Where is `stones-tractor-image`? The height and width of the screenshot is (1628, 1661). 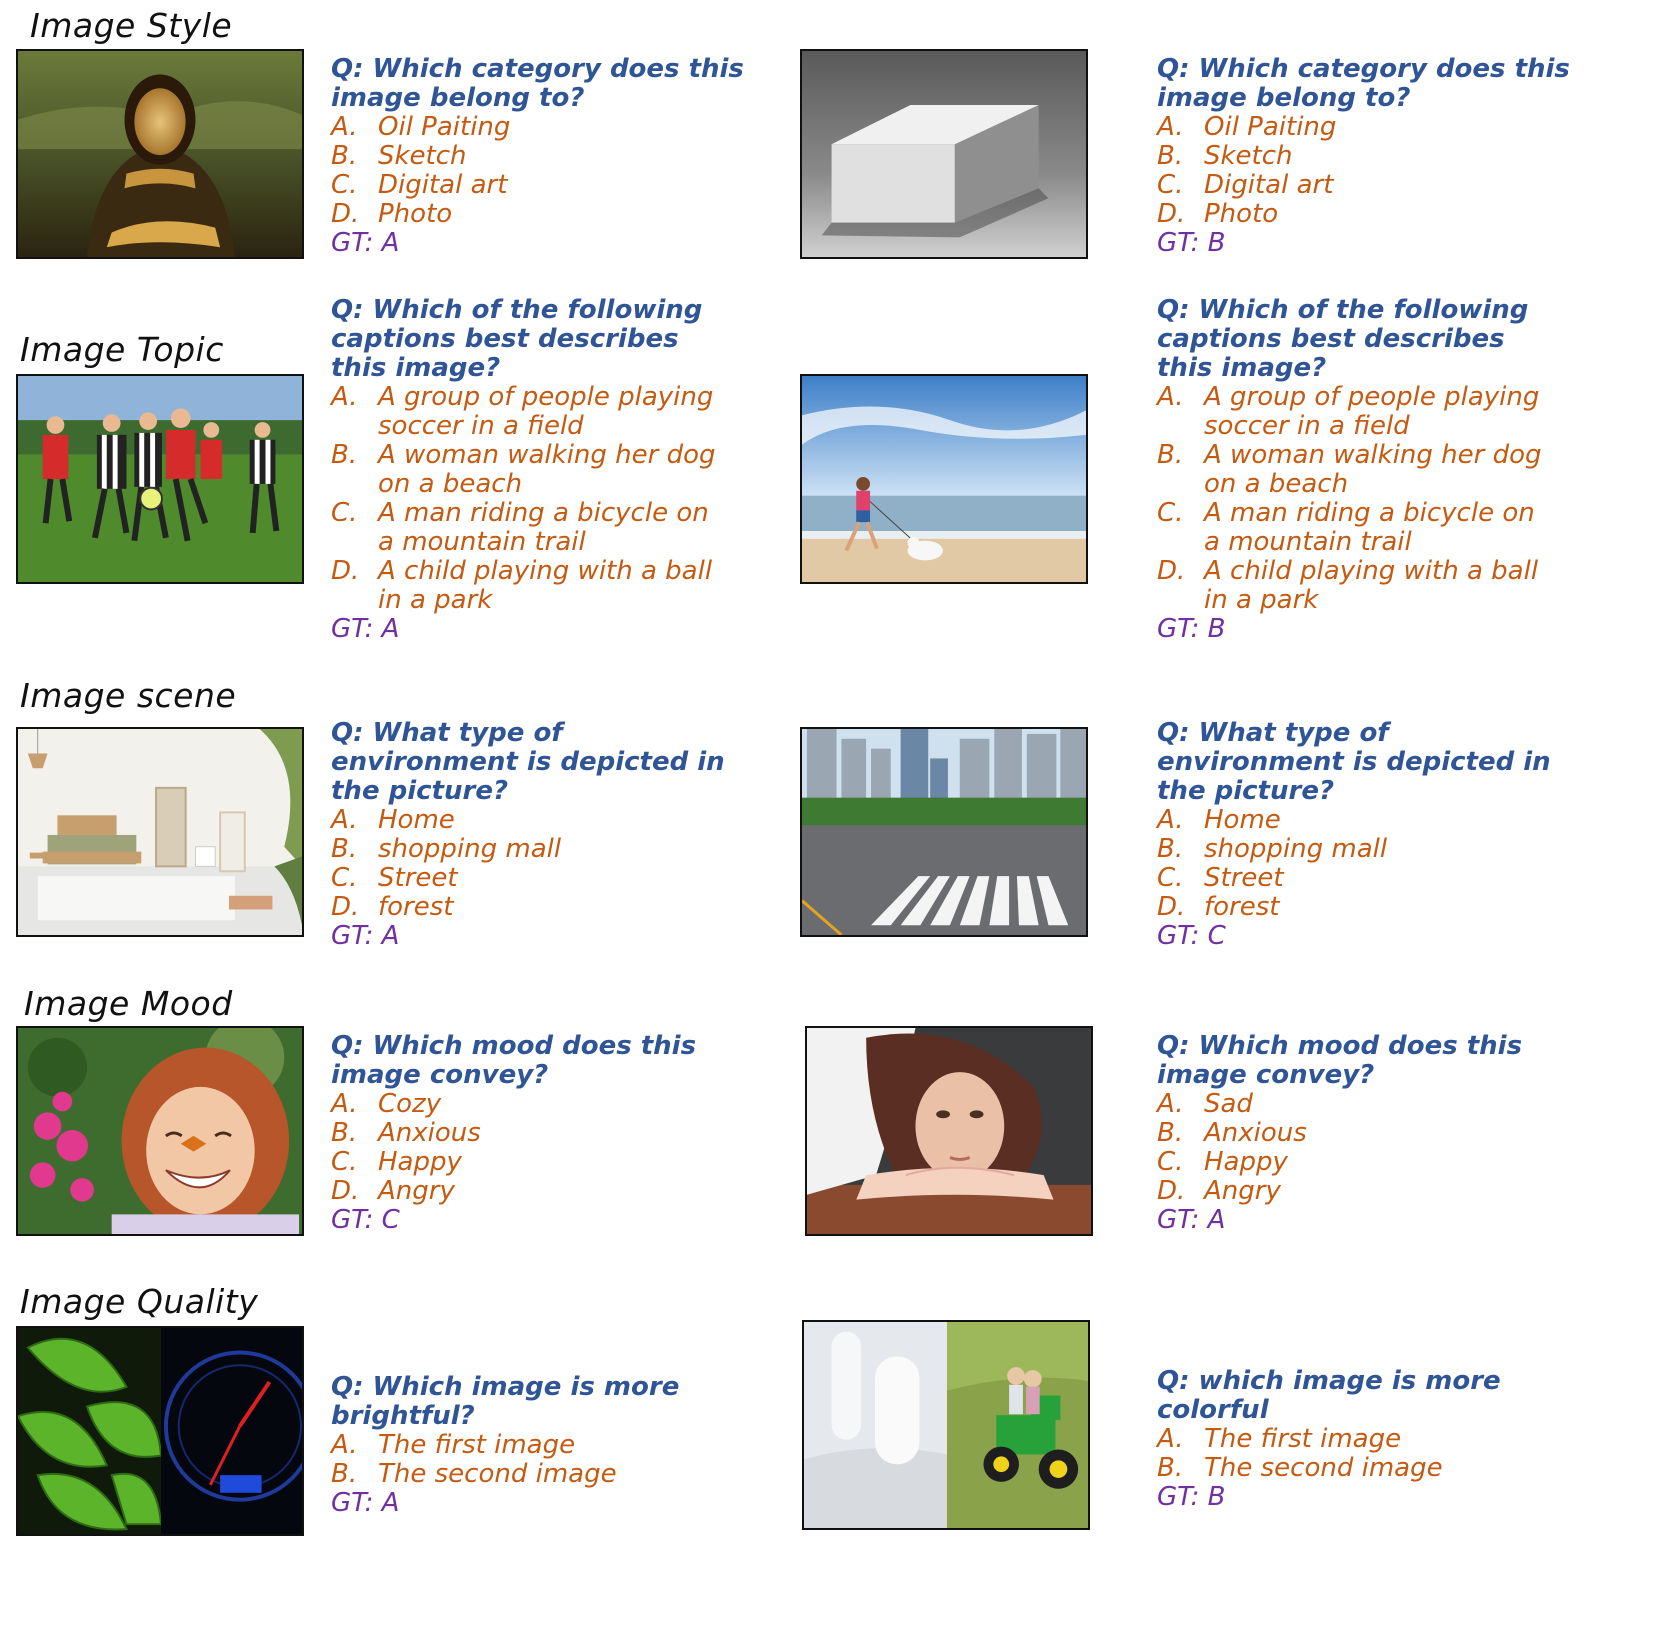 stones-tractor-image is located at coordinates (946, 1425).